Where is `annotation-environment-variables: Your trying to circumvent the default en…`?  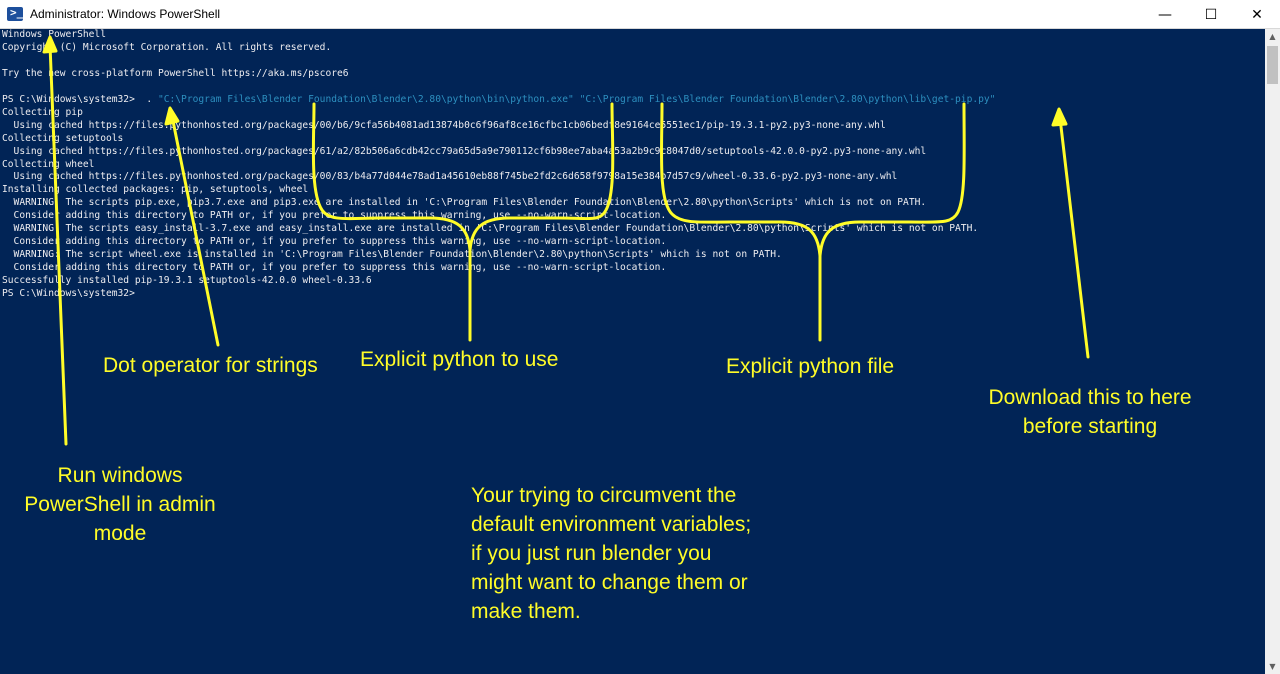 annotation-environment-variables: Your trying to circumvent the default en… is located at coordinates (611, 553).